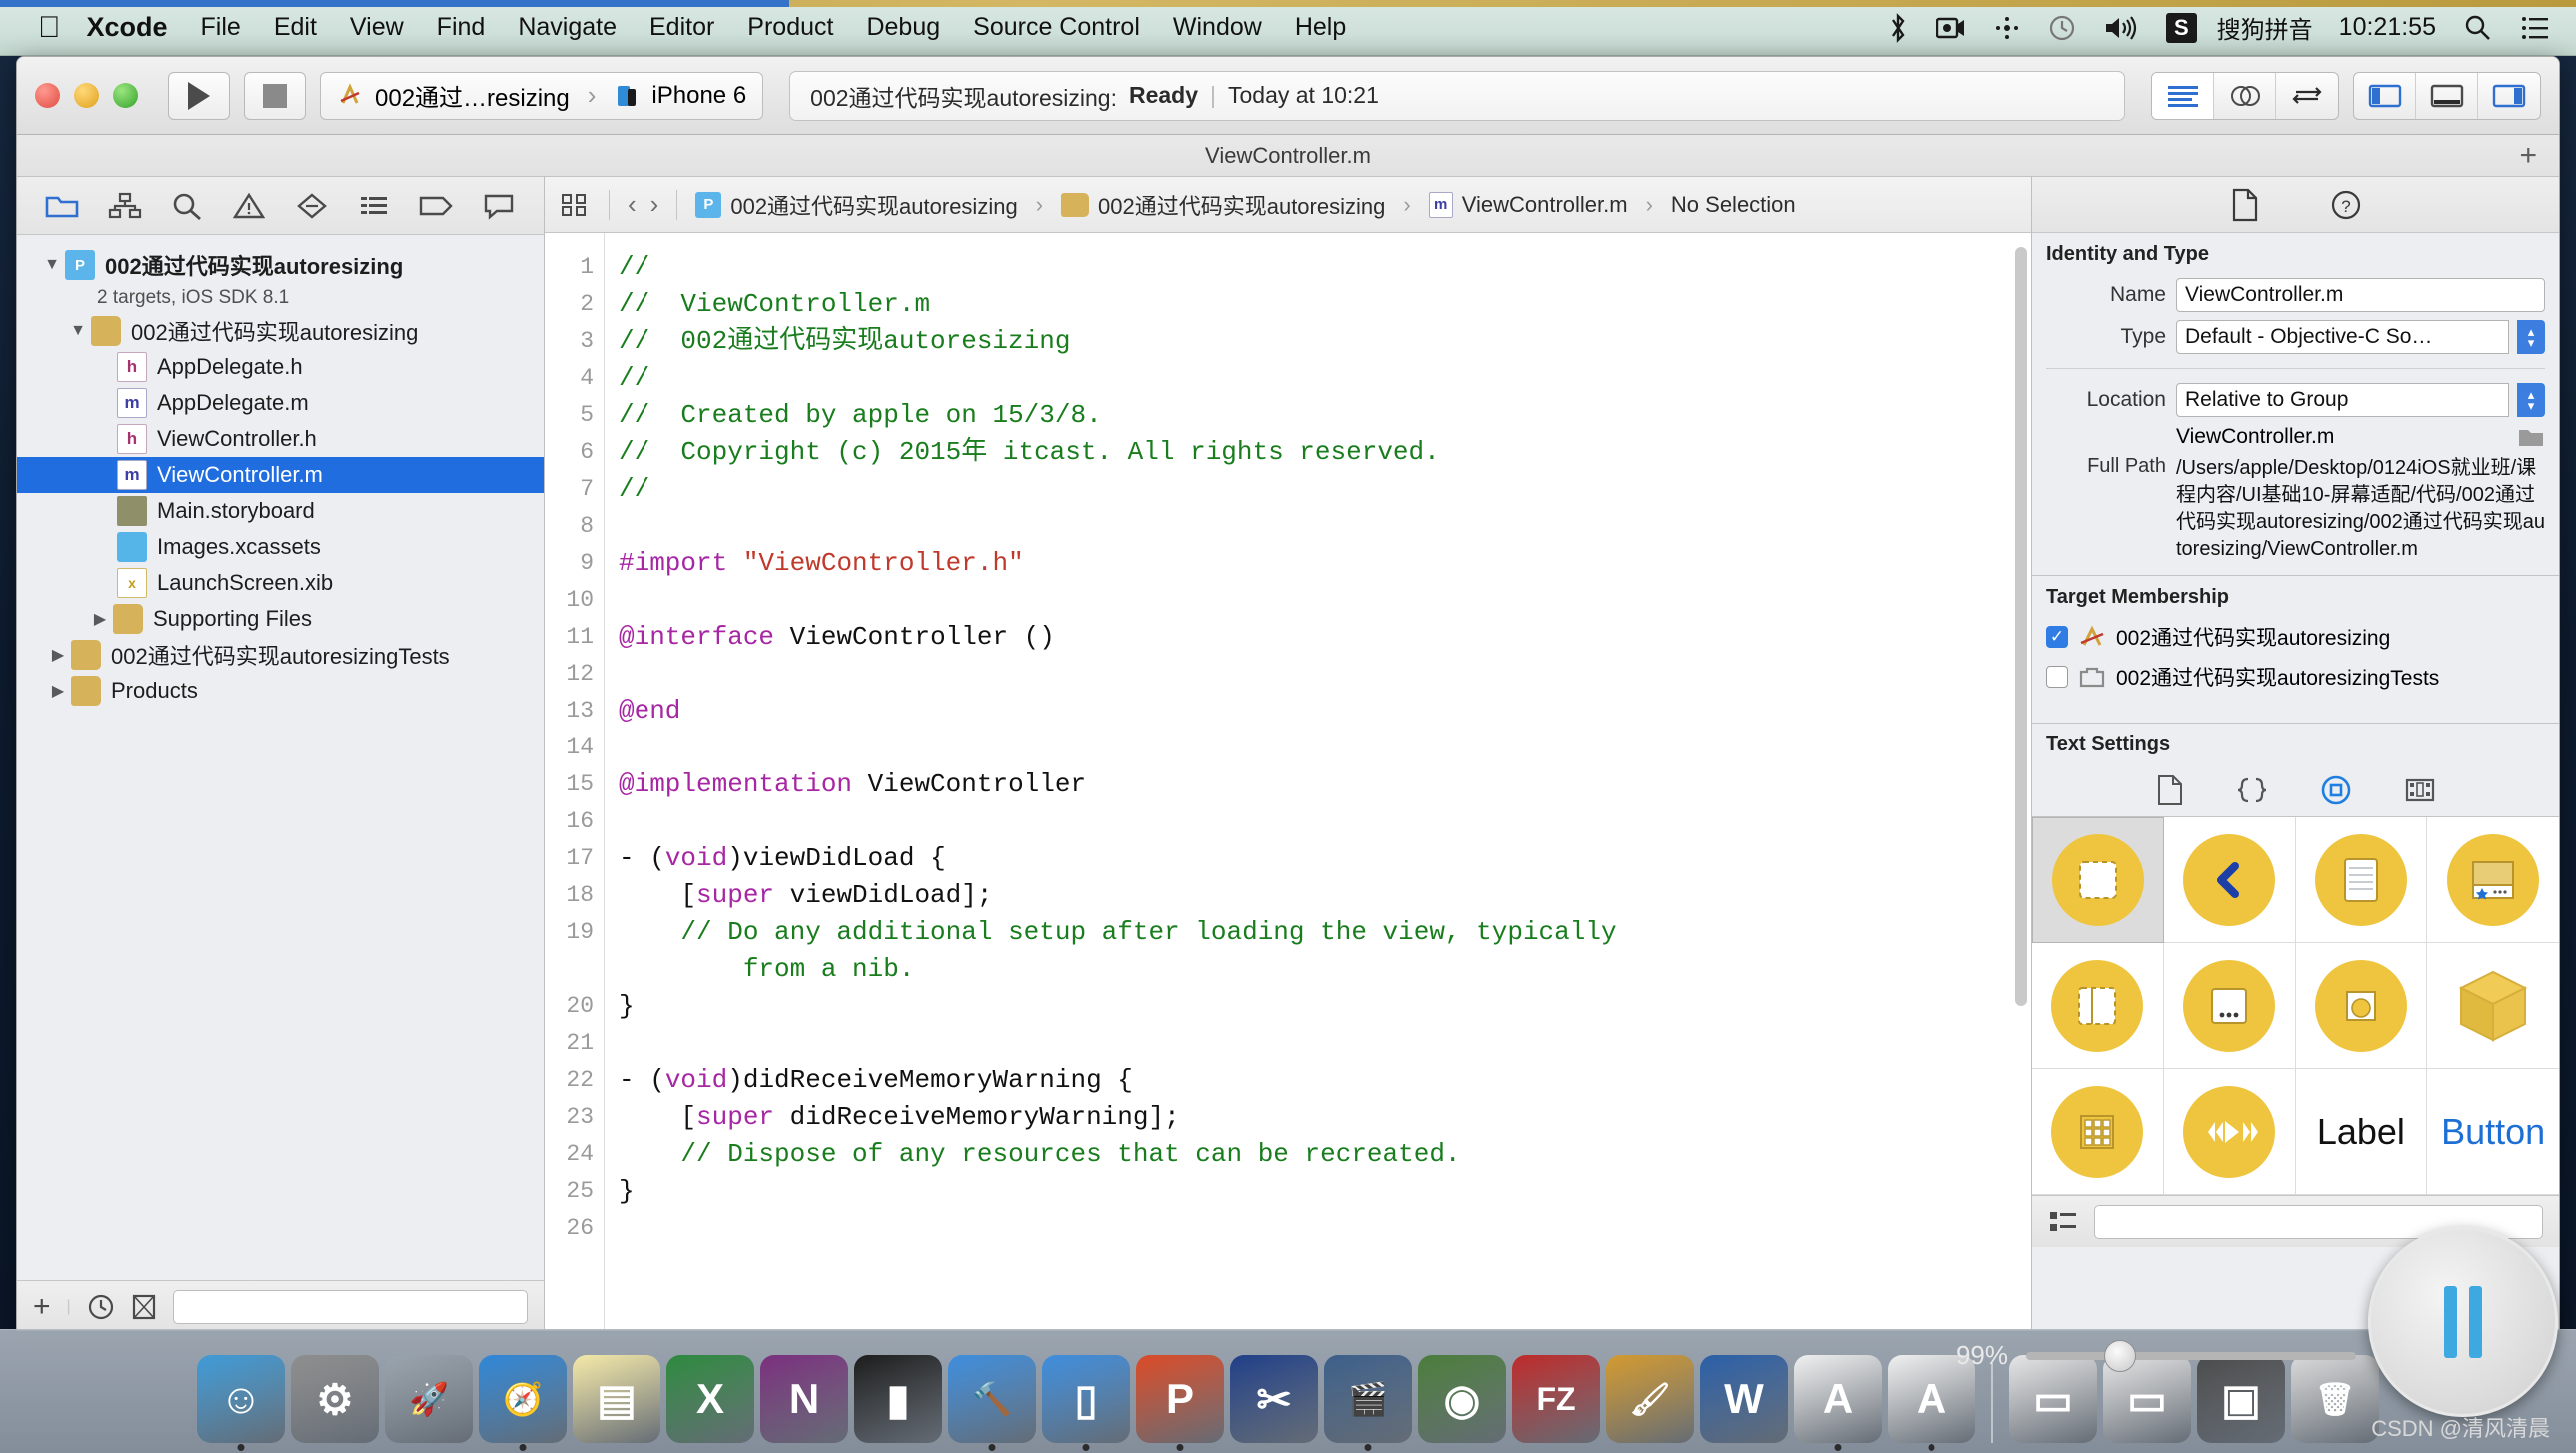  What do you see at coordinates (2387, 27) in the screenshot?
I see `menubar-clock: 10:21:55` at bounding box center [2387, 27].